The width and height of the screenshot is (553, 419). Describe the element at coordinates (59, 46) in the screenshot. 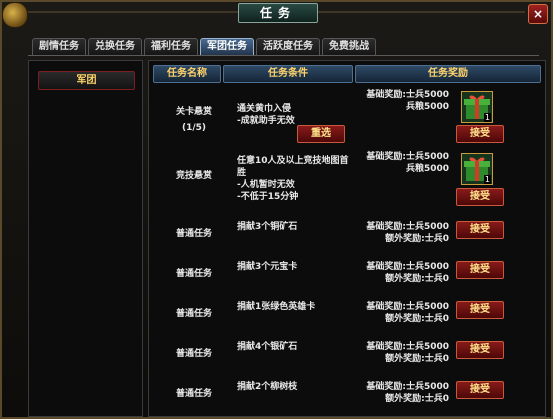

I see `tab-story: 剧情任务` at that location.